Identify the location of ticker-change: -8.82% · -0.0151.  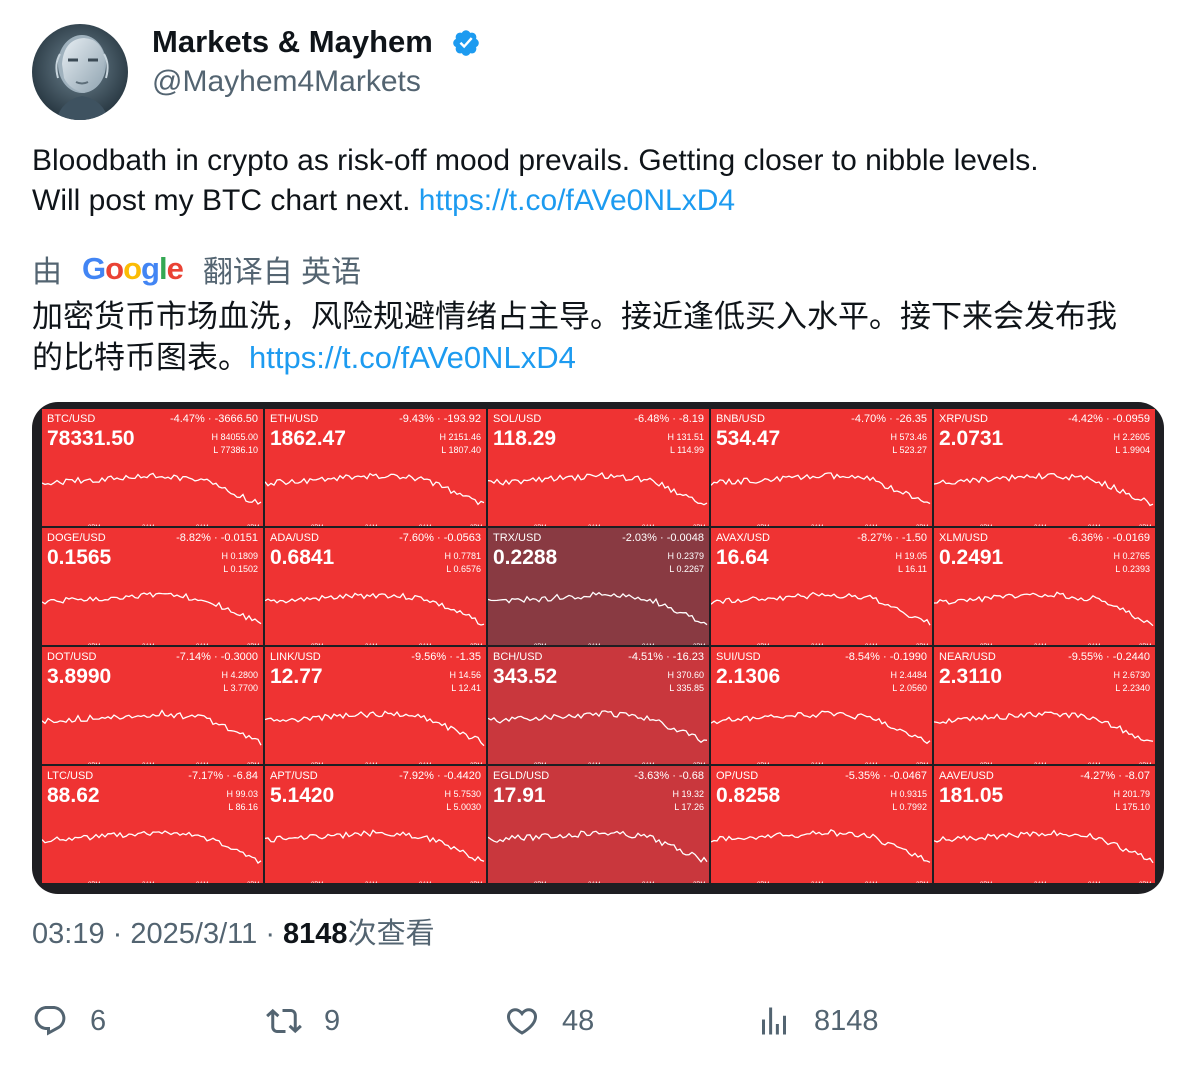
(217, 538).